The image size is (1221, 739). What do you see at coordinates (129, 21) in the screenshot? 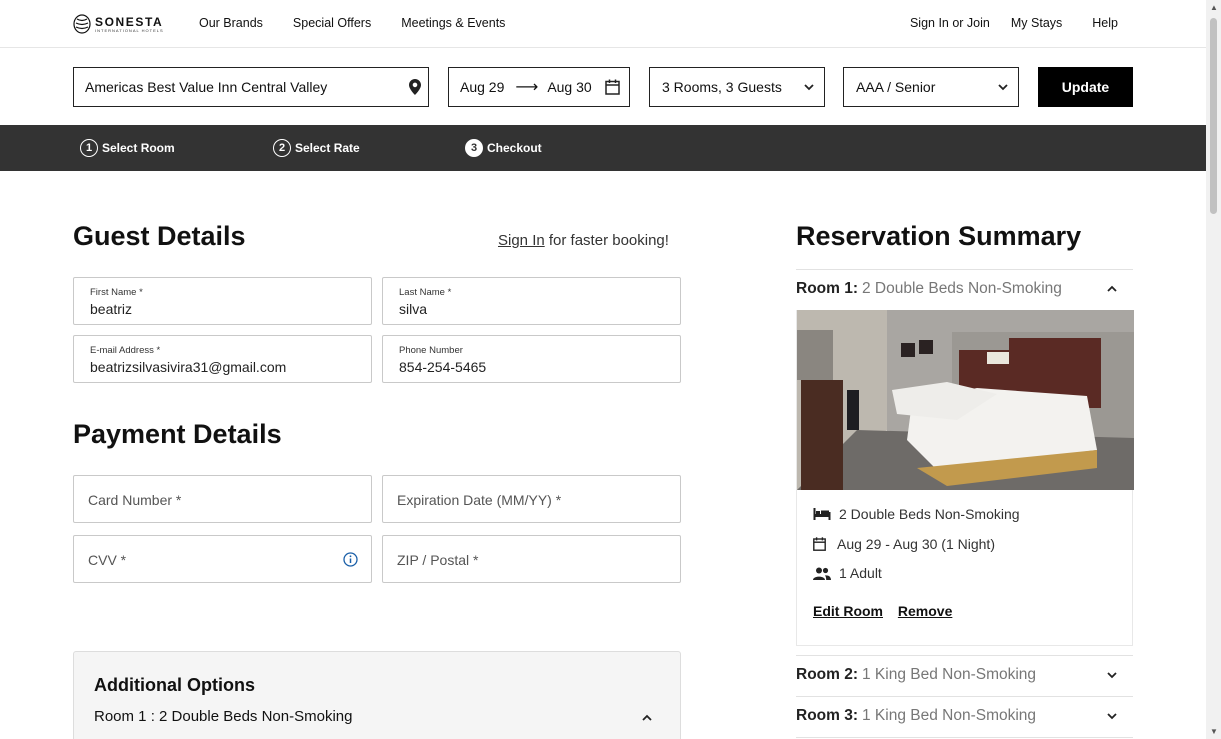
I see `logo-name: SONESTA` at bounding box center [129, 21].